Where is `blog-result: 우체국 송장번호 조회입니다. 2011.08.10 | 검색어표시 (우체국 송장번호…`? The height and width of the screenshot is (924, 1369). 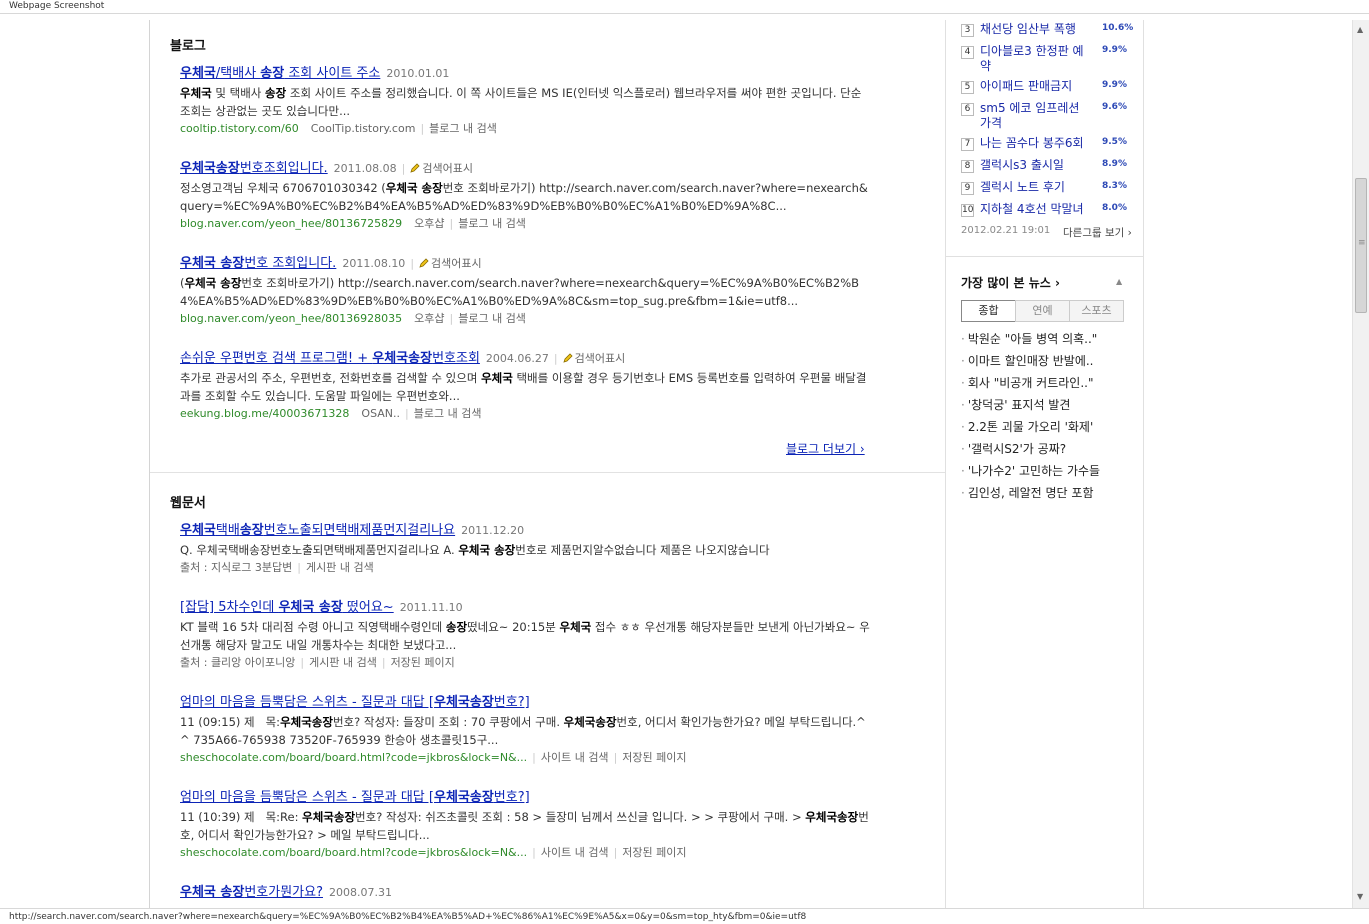 blog-result: 우체국 송장번호 조회입니다. 2011.08.10 | 검색어표시 (우체국 송장번호… is located at coordinates (525, 291).